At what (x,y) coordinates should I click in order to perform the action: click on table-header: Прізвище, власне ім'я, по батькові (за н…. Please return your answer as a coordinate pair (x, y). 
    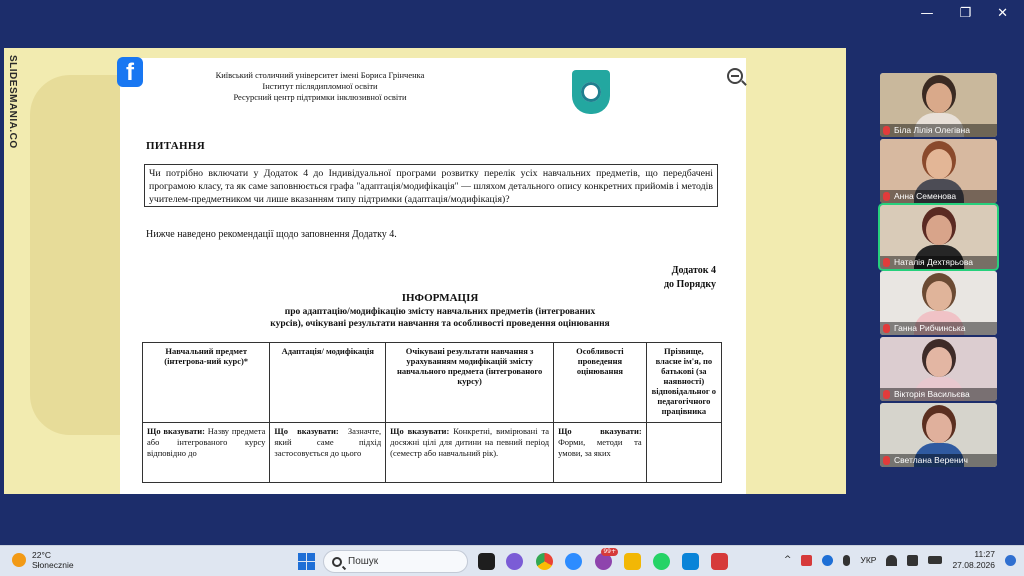
    Looking at the image, I should click on (684, 382).